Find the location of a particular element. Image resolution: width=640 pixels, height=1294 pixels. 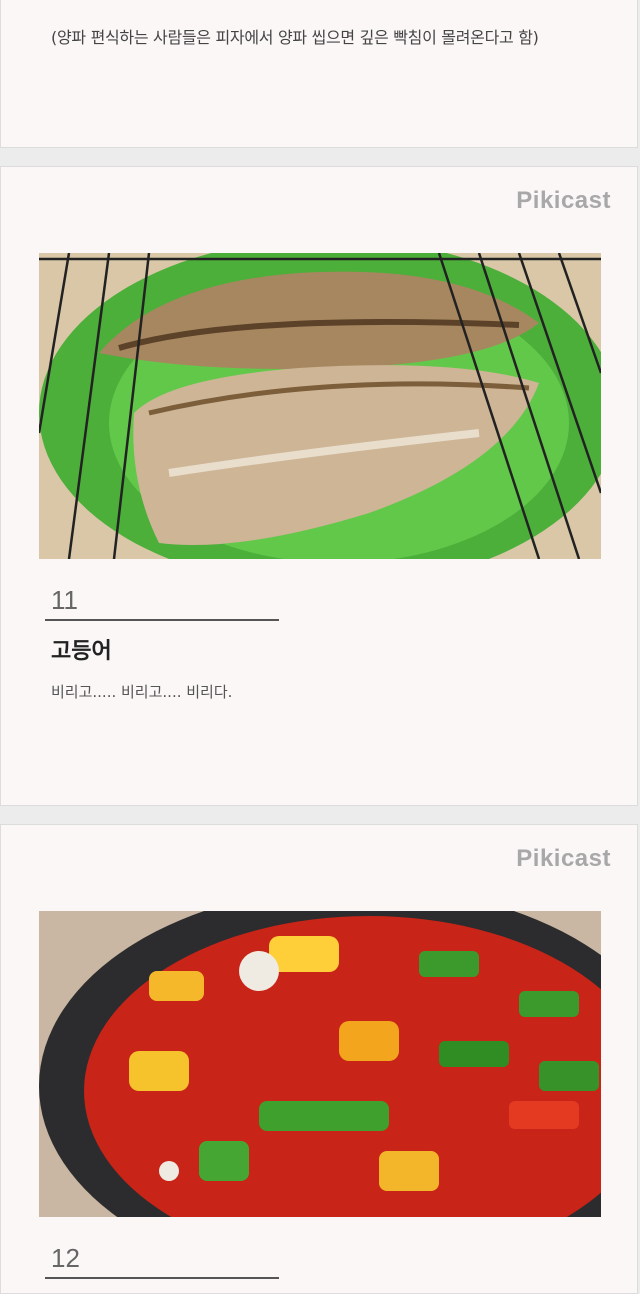

item-number: 12 is located at coordinates (65, 1258).